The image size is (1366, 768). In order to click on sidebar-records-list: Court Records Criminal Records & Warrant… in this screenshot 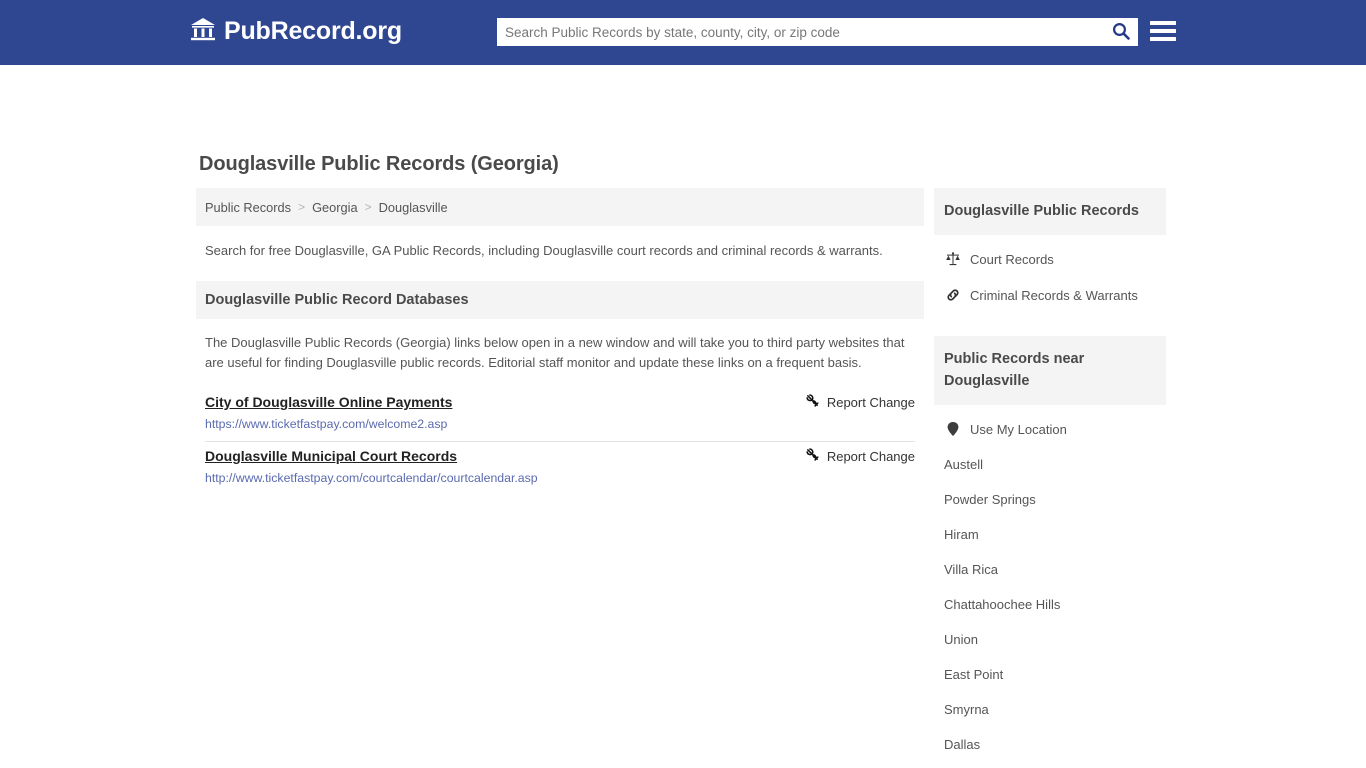, I will do `click(1050, 274)`.